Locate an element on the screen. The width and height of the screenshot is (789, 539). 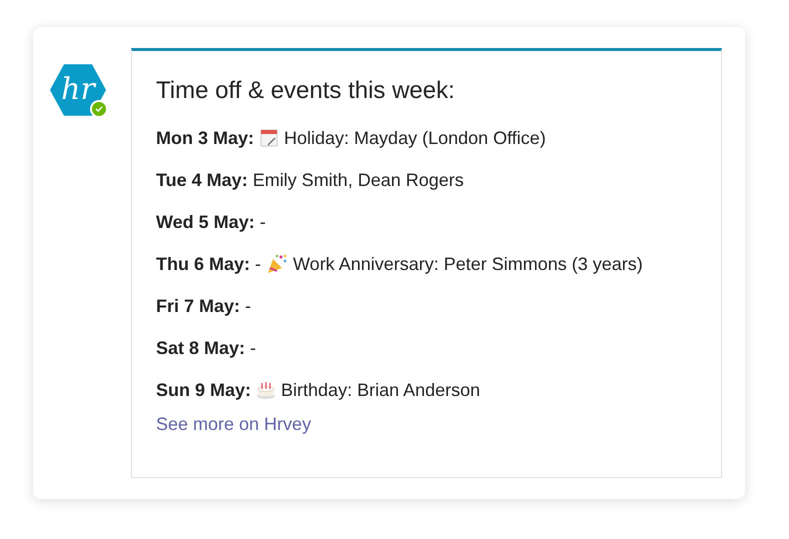
event-text: Work Anniversary: Peter Simmons (3 years) is located at coordinates (468, 264).